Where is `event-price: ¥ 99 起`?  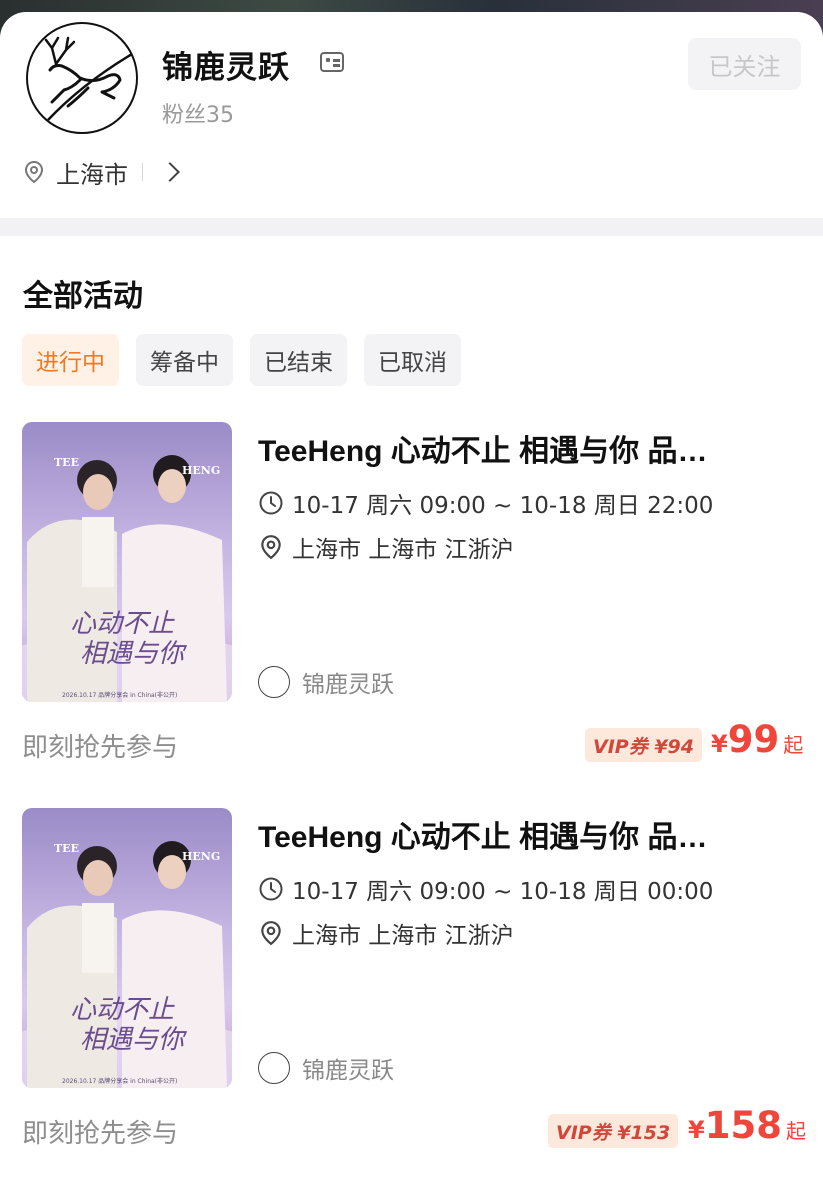 event-price: ¥ 99 起 is located at coordinates (757, 739).